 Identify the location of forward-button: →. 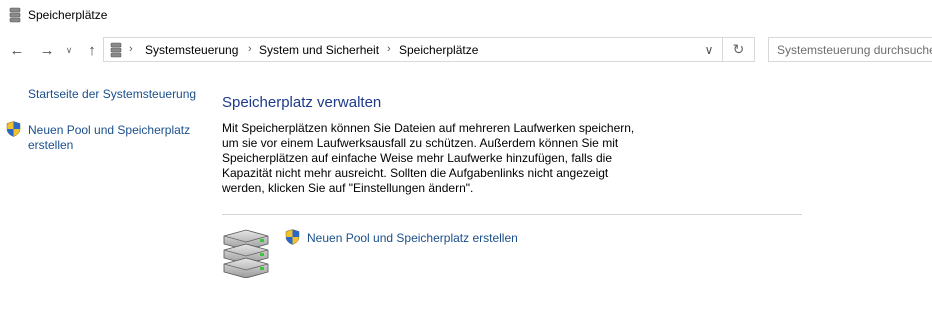
(47, 50).